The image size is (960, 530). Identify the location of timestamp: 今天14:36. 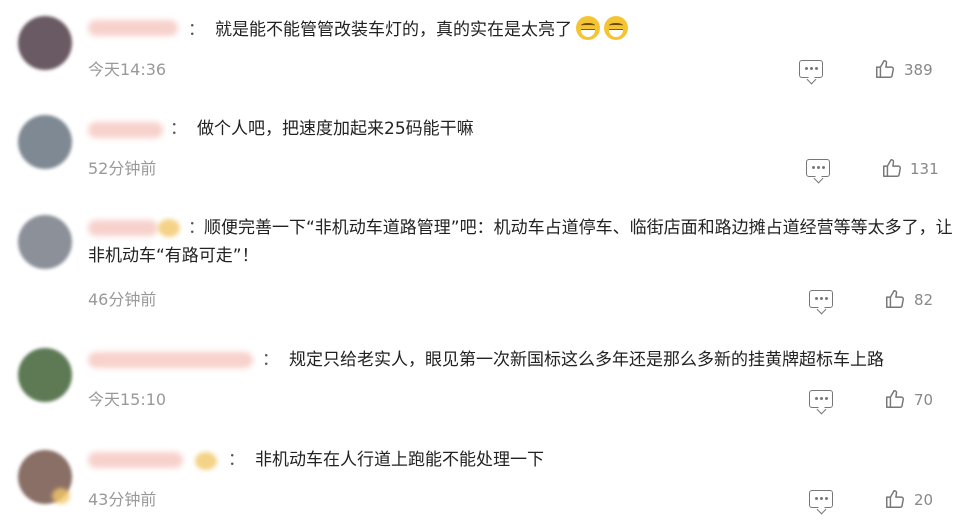
(127, 69).